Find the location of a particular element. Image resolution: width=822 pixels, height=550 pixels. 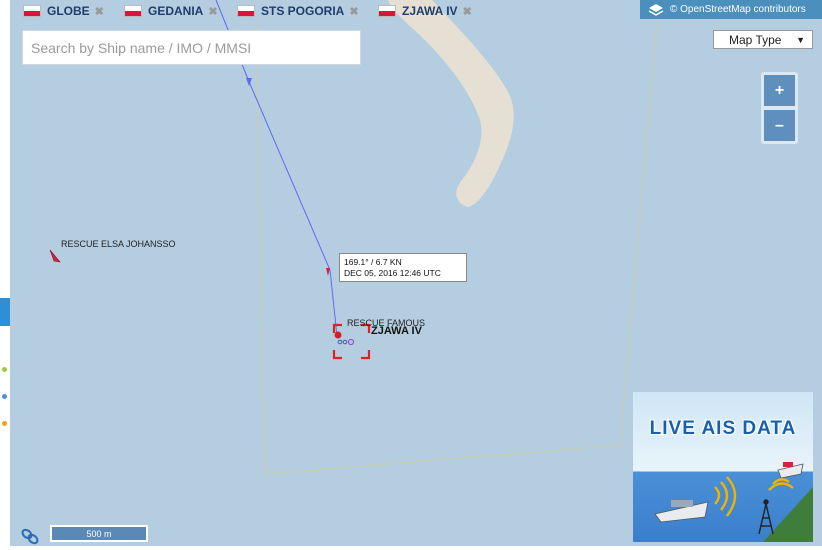

side-panel-toggle is located at coordinates (5, 312).